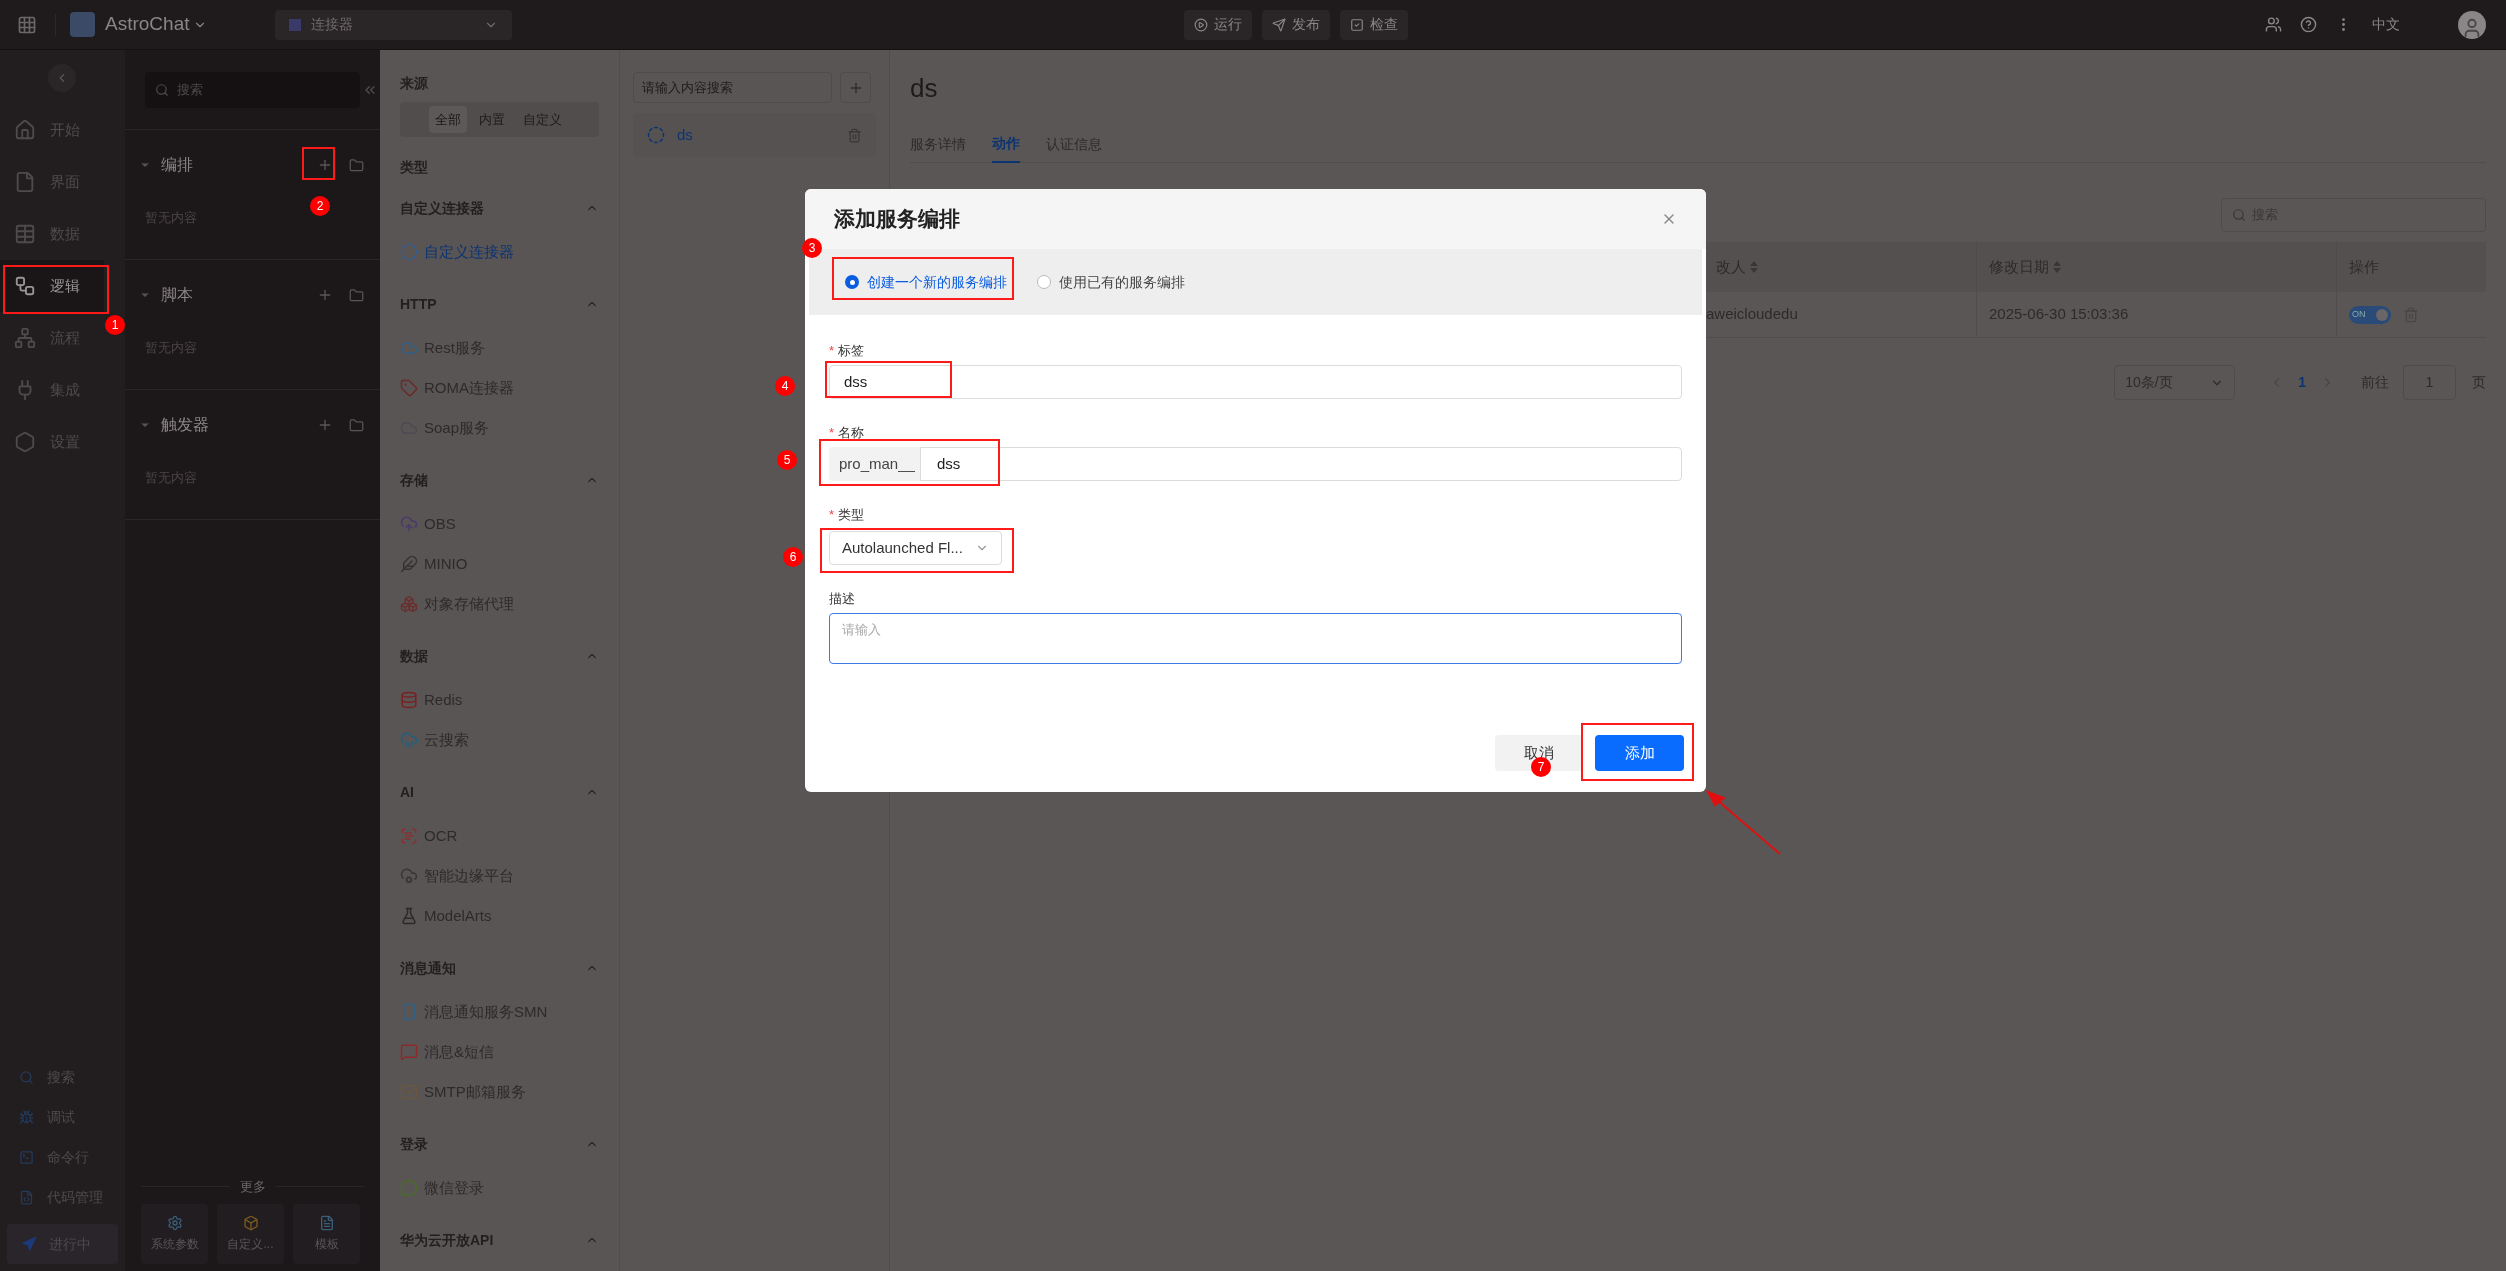 The width and height of the screenshot is (2506, 1271). Describe the element at coordinates (448, 119) in the screenshot. I see `source-tab: 全部` at that location.